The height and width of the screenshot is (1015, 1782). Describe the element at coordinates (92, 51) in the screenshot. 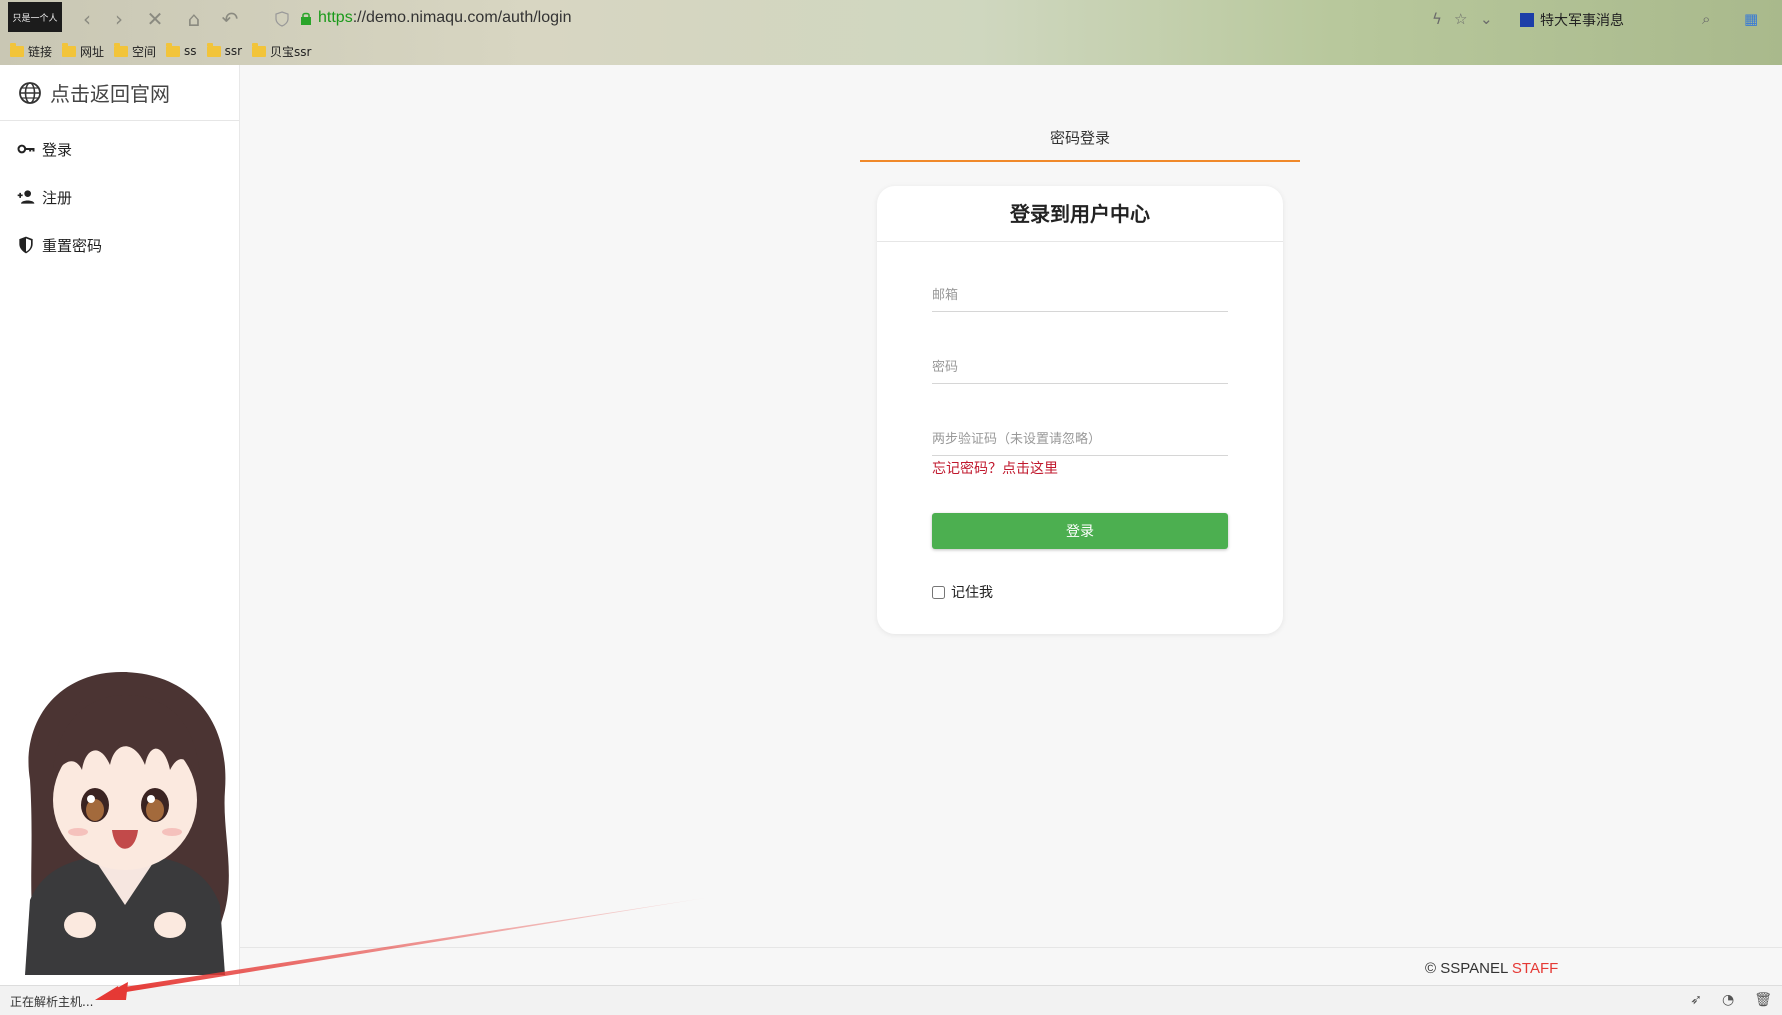

I see `bookmark-label: 网址` at that location.